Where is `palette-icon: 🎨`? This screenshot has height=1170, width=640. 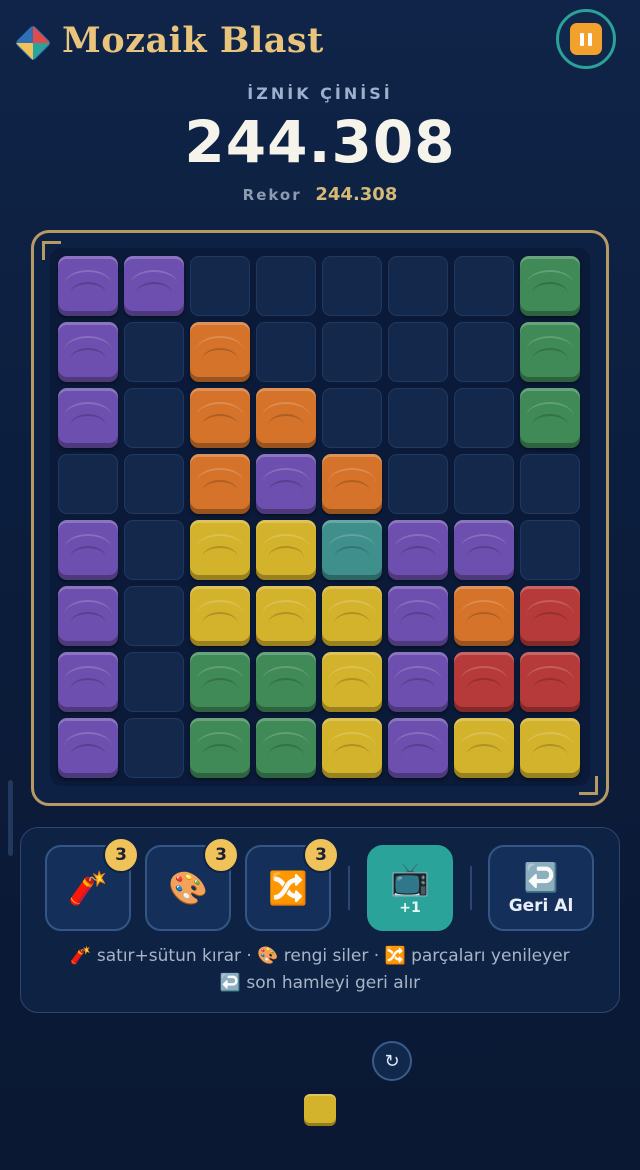 palette-icon: 🎨 is located at coordinates (188, 888).